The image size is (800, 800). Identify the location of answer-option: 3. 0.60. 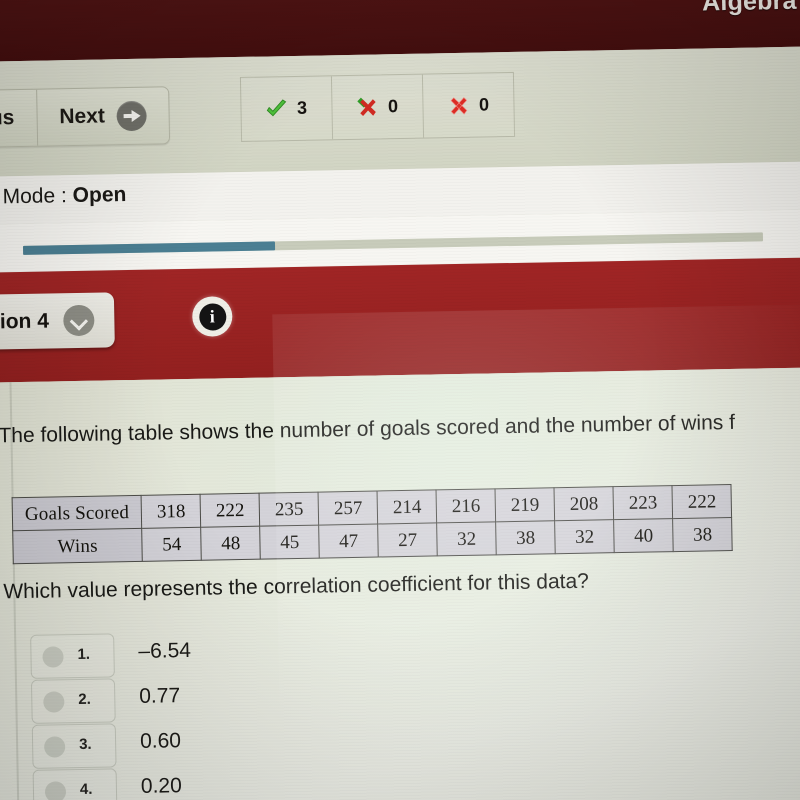
(242, 742).